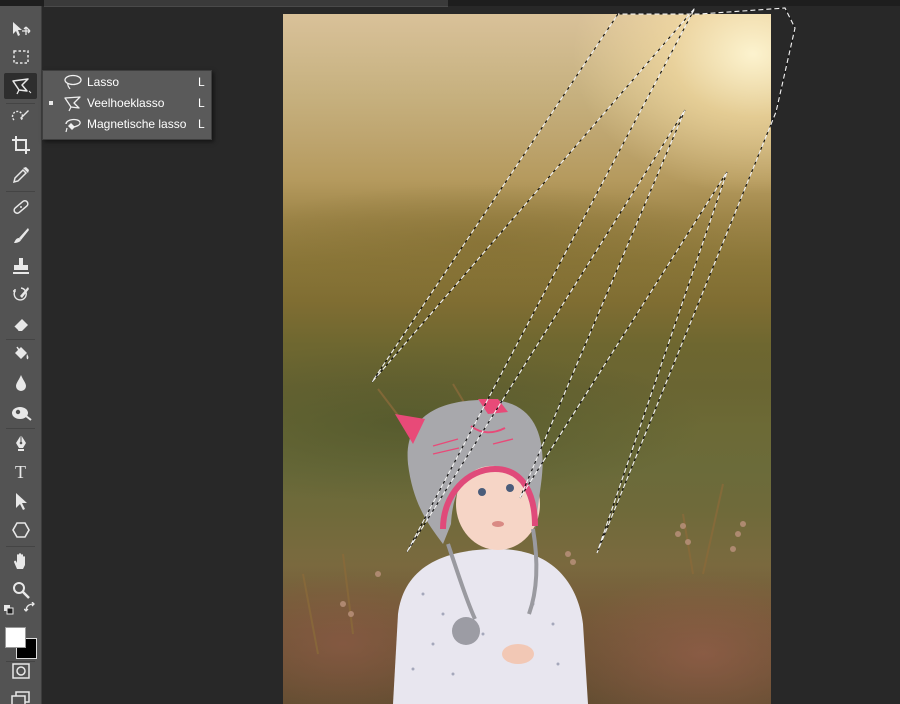  I want to click on flyout-item-magnetic-lasso: Magnetische lasso L, so click(127, 124).